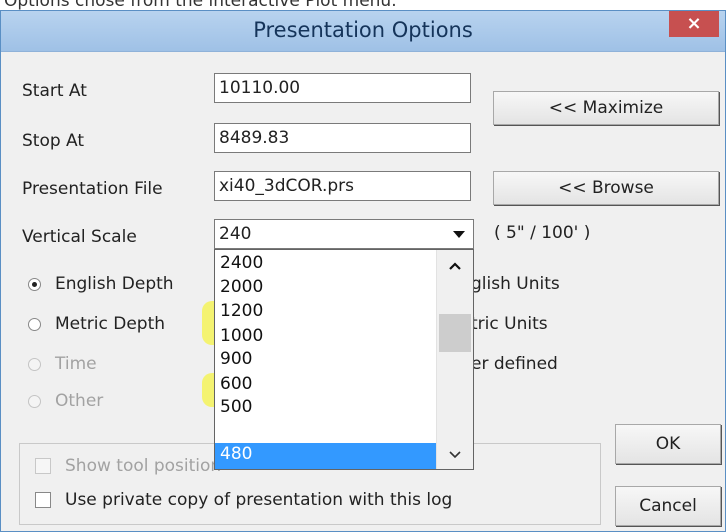 Image resolution: width=727 pixels, height=532 pixels. Describe the element at coordinates (110, 324) in the screenshot. I see `radio-label: Metric Depth` at that location.